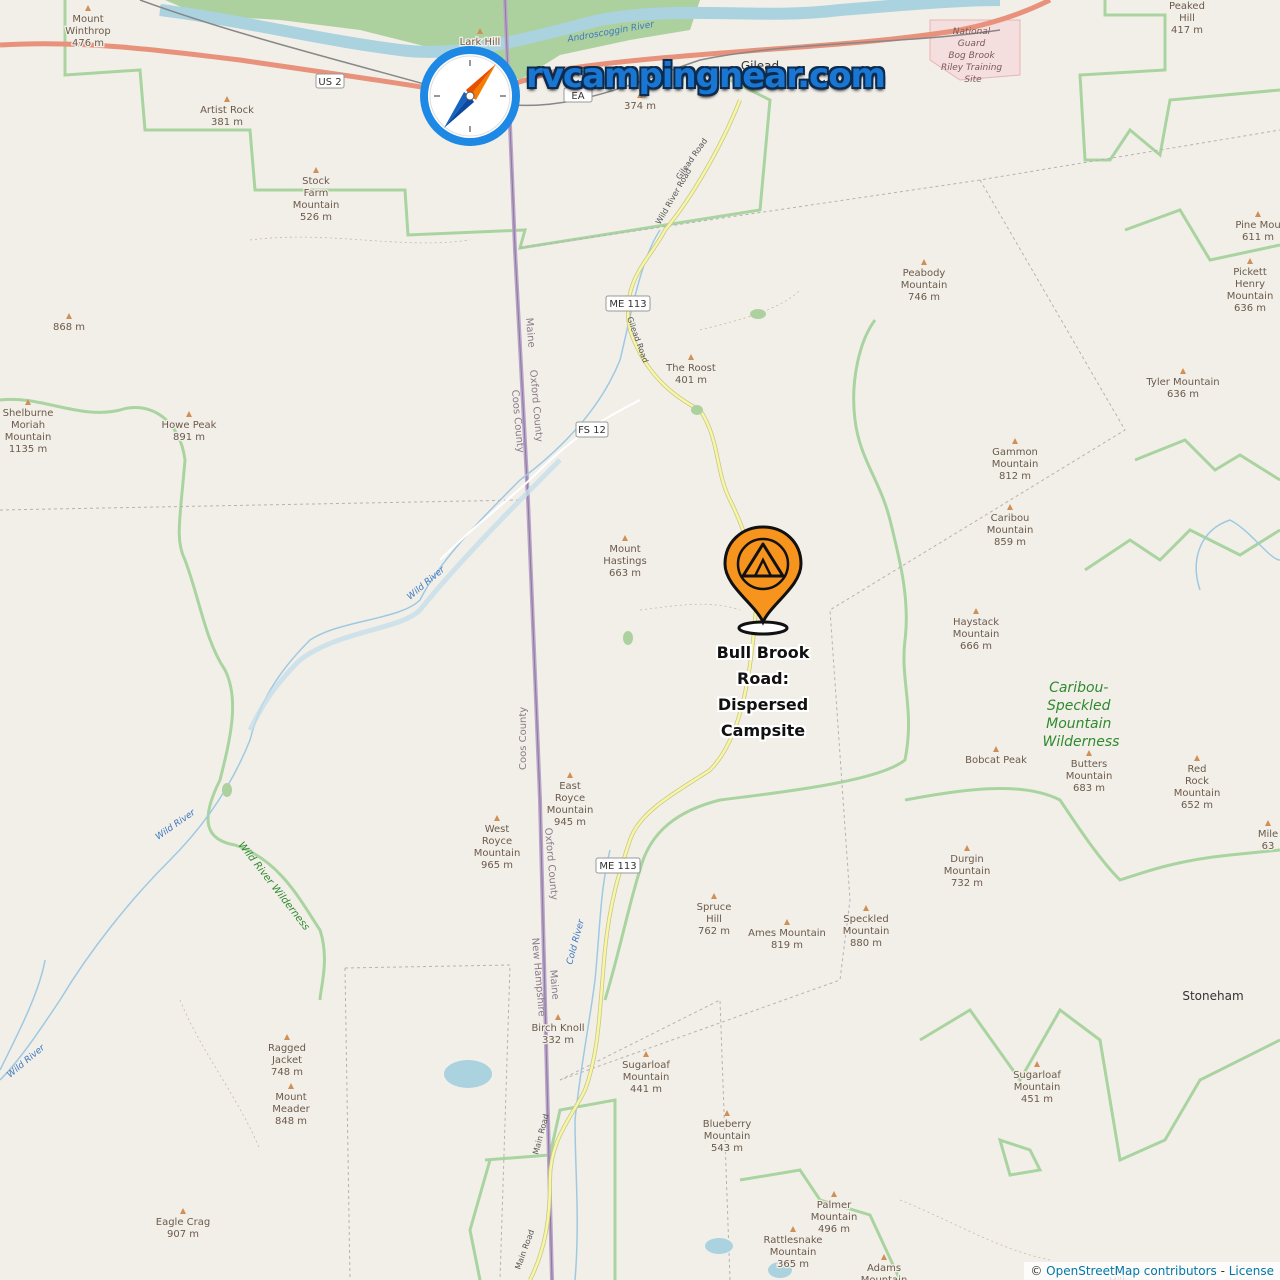 The image size is (1280, 1280). What do you see at coordinates (1036, 1271) in the screenshot?
I see `attribution-prefix: ©` at bounding box center [1036, 1271].